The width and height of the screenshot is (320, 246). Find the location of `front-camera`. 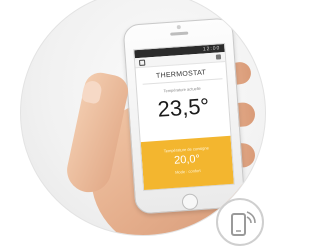

front-camera is located at coordinates (178, 27).